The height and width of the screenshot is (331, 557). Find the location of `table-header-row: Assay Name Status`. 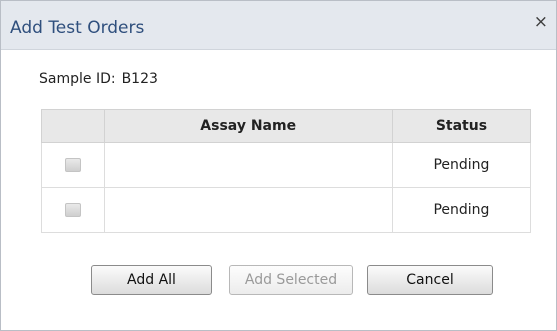

table-header-row: Assay Name Status is located at coordinates (286, 126).